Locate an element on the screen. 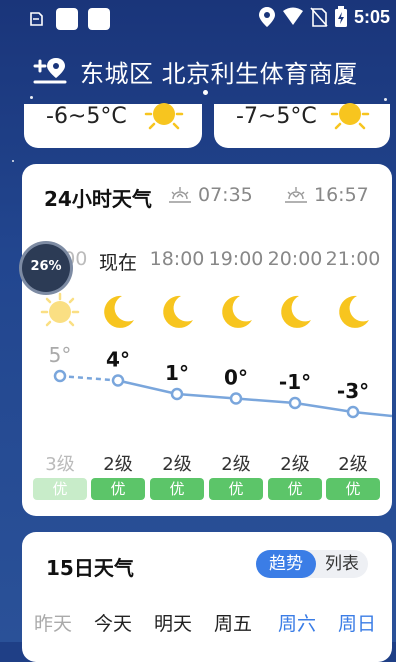 The image size is (396, 662). view-toggle: 趋势 列表 is located at coordinates (312, 564).